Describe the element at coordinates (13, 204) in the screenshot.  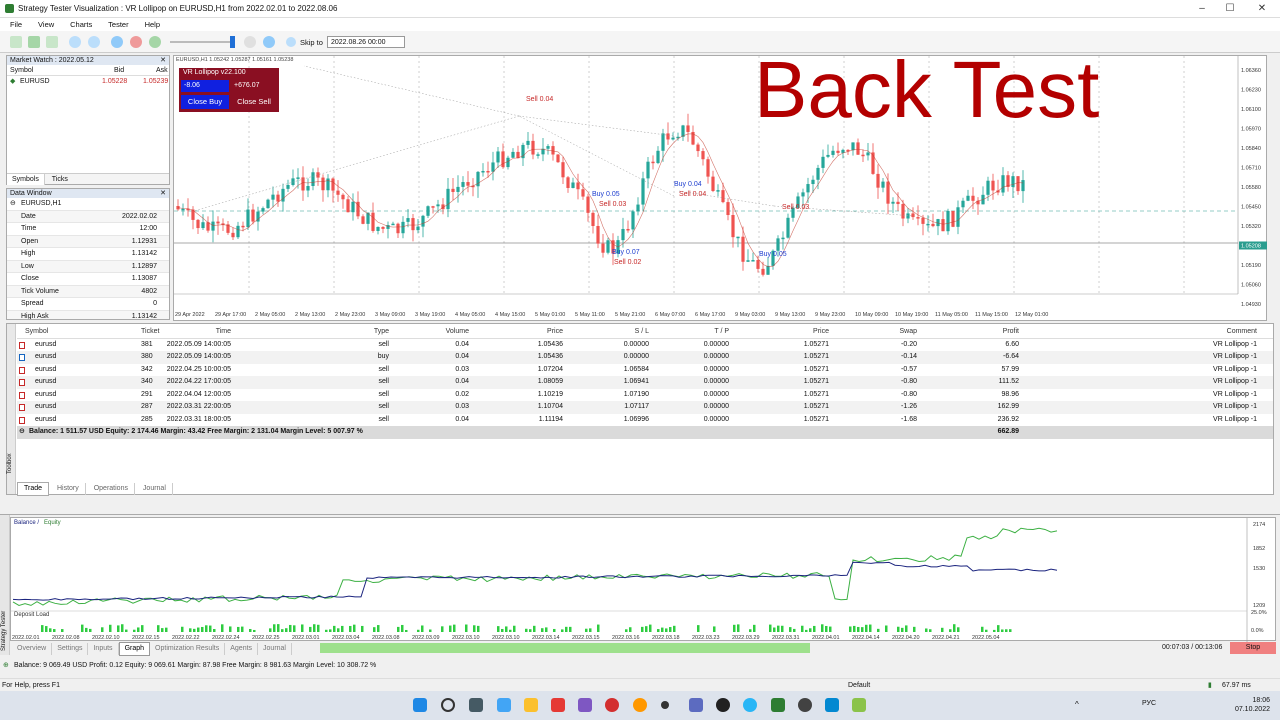
I see `expand-icon: ⊖` at that location.